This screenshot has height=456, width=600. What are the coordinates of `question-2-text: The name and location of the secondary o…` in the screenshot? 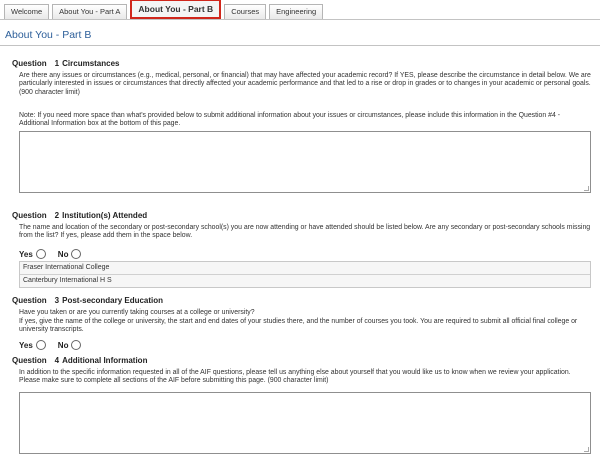 It's located at (305, 232).